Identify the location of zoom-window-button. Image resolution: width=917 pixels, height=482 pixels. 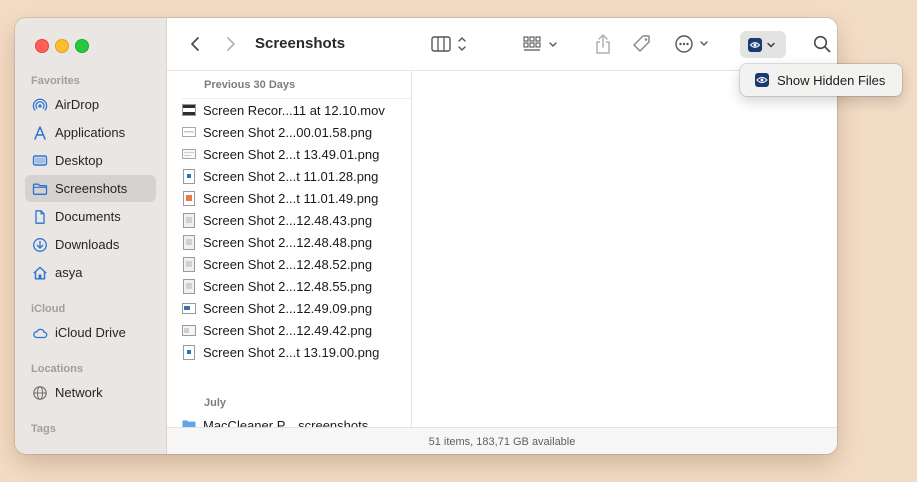
(82, 46).